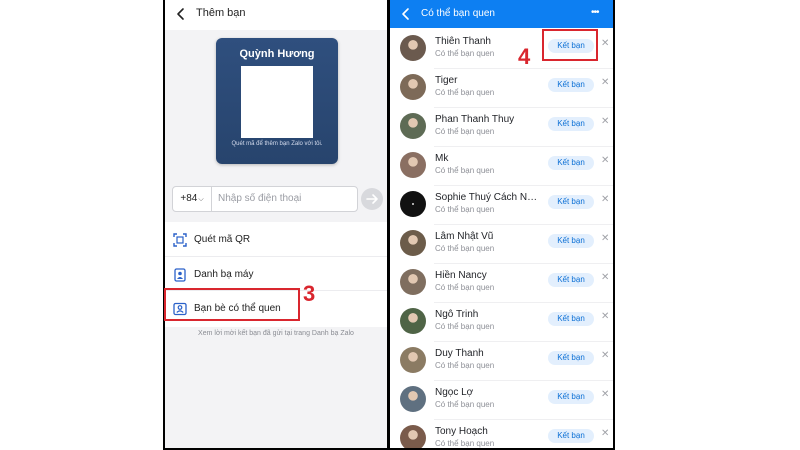 Image resolution: width=800 pixels, height=450 pixels. I want to click on add-friend-header: Thêm bạn, so click(276, 15).